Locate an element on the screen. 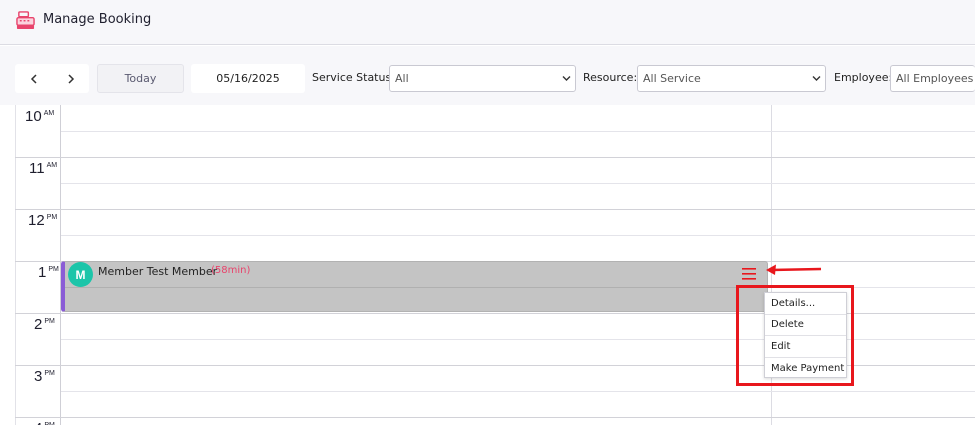 This screenshot has width=975, height=425. chevron-left-icon is located at coordinates (33, 78).